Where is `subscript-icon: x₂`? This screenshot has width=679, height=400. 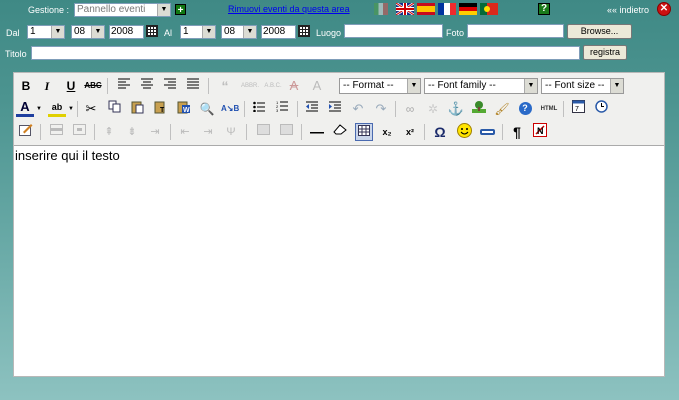 subscript-icon: x₂ is located at coordinates (387, 132).